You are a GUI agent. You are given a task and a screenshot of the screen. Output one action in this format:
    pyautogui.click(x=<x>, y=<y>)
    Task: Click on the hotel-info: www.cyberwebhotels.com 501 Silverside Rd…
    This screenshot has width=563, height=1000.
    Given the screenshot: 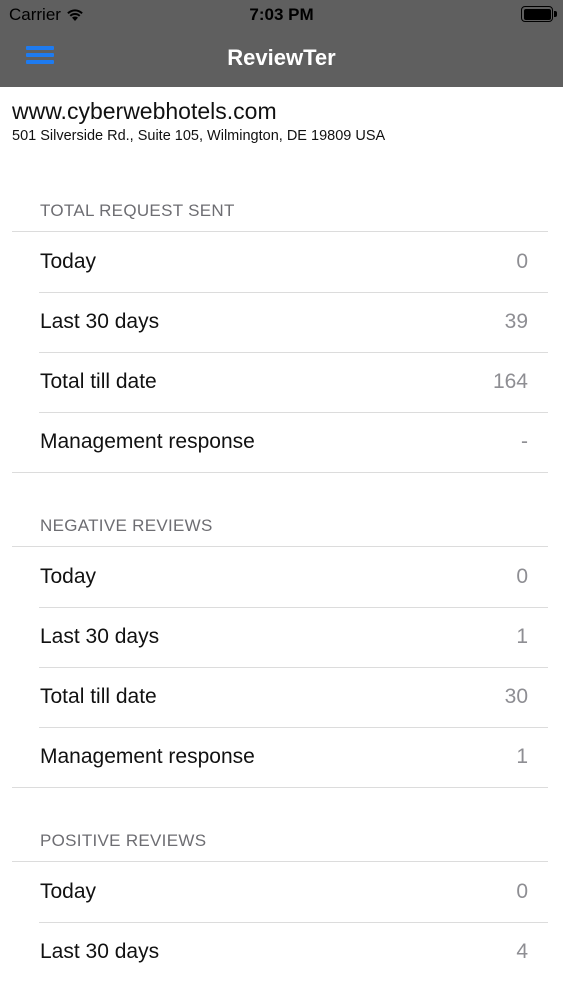 What is the action you would take?
    pyautogui.click(x=198, y=121)
    